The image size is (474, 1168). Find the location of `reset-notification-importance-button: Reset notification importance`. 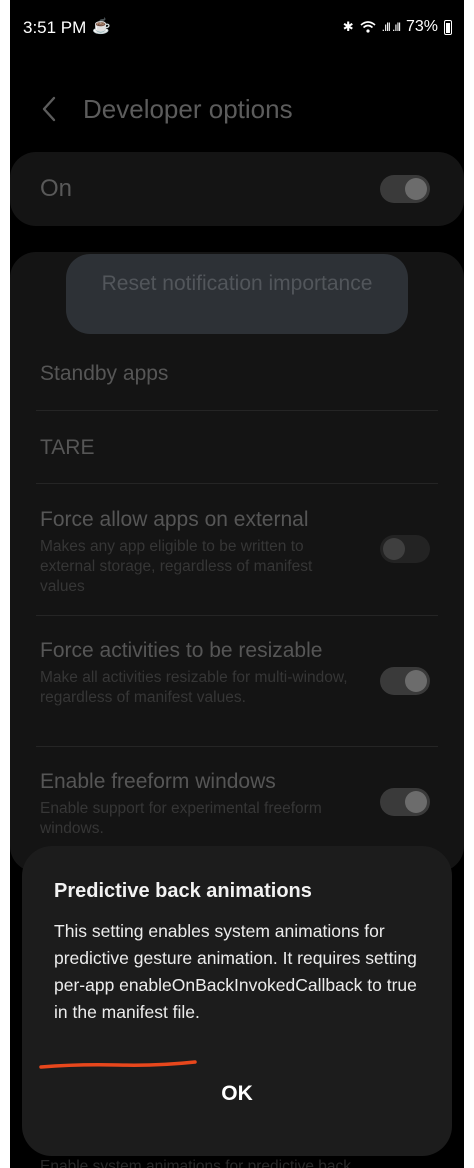

reset-notification-importance-button: Reset notification importance is located at coordinates (237, 294).